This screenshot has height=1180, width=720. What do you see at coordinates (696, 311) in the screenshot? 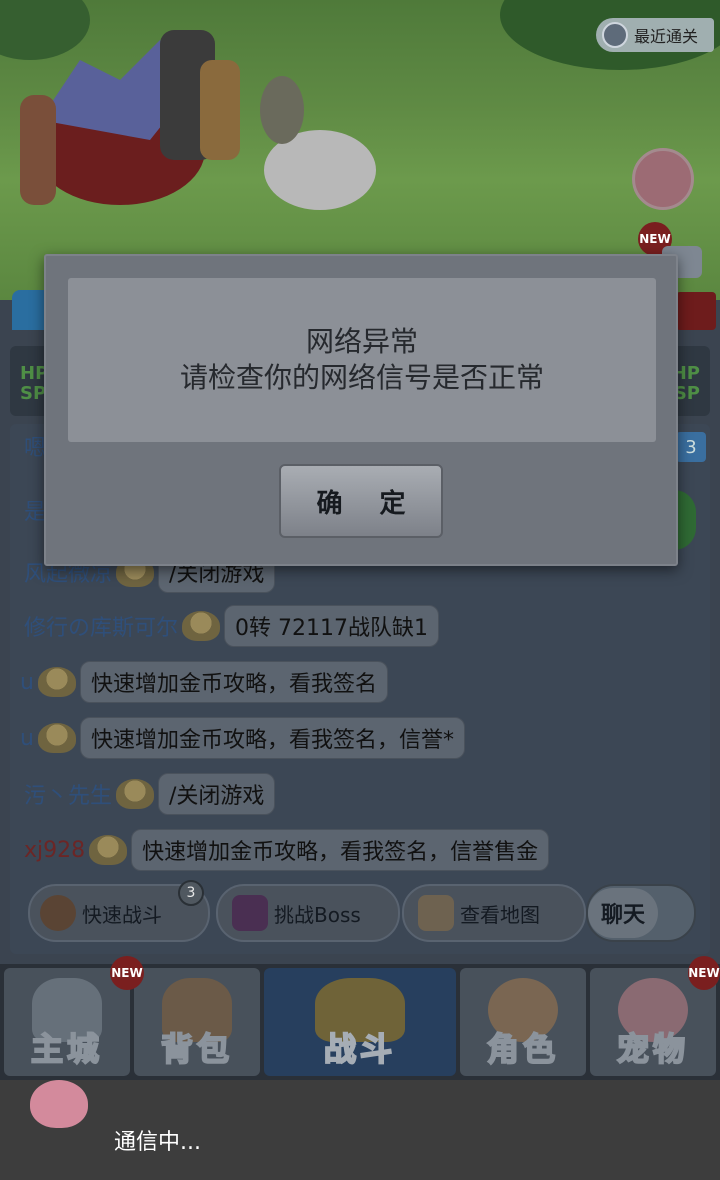
I see `gift-box-icon` at bounding box center [696, 311].